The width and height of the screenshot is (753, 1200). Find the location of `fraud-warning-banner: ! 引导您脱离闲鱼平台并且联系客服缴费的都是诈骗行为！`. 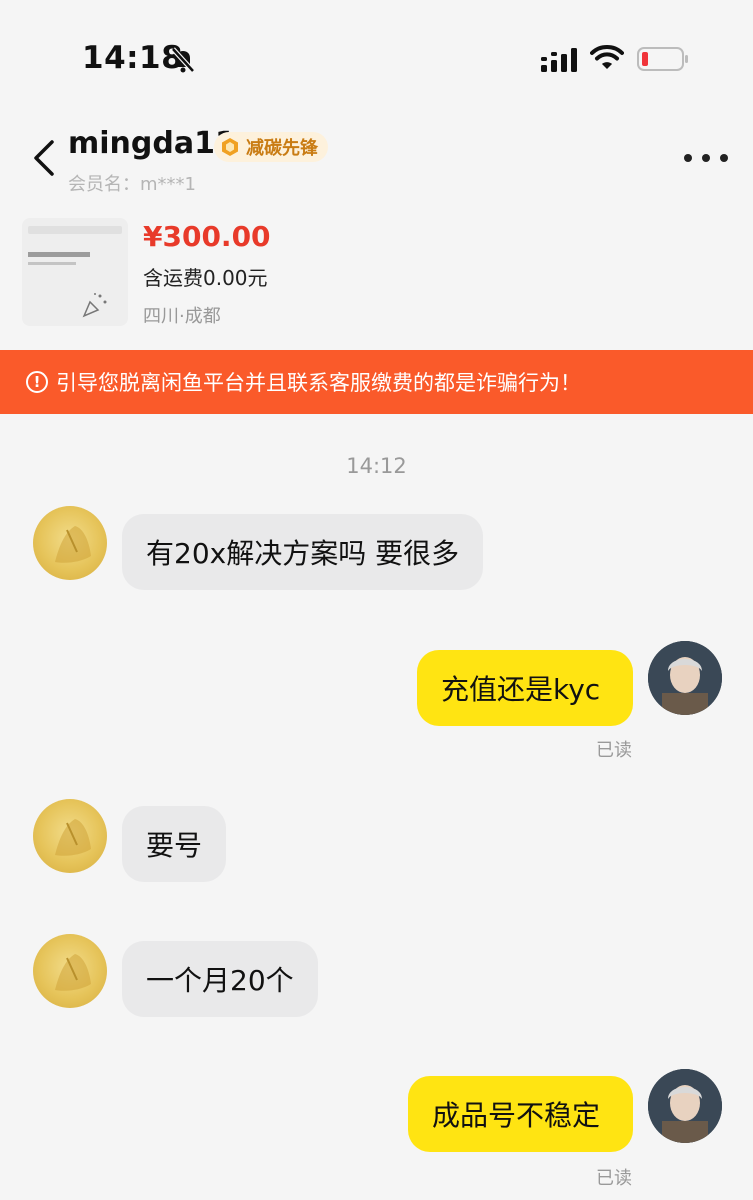

fraud-warning-banner: ! 引导您脱离闲鱼平台并且联系客服缴费的都是诈骗行为！ is located at coordinates (376, 382).